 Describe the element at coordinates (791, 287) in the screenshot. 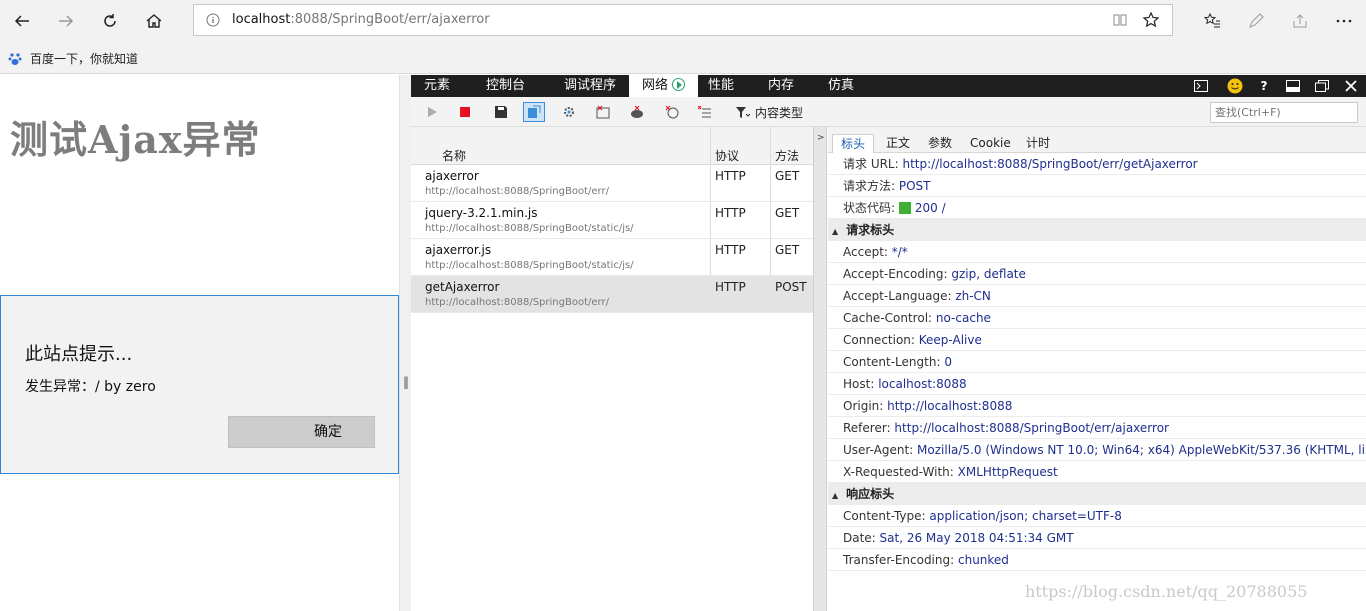

I see `request-method: POST` at that location.